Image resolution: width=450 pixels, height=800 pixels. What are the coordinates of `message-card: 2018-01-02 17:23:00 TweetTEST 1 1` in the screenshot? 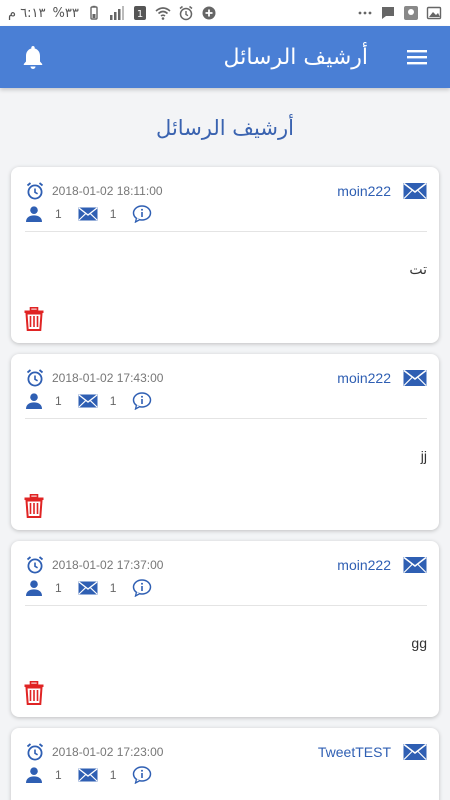 It's located at (225, 764).